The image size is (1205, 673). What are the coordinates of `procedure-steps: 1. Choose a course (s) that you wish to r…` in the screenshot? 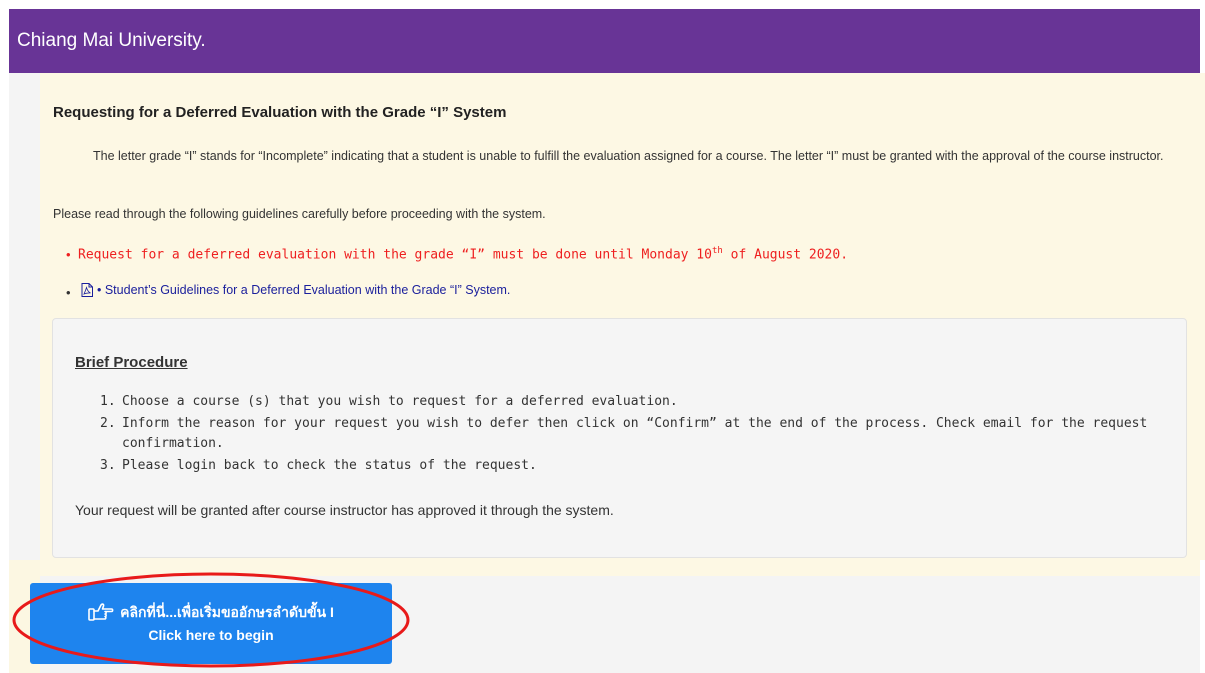 It's located at (635, 435).